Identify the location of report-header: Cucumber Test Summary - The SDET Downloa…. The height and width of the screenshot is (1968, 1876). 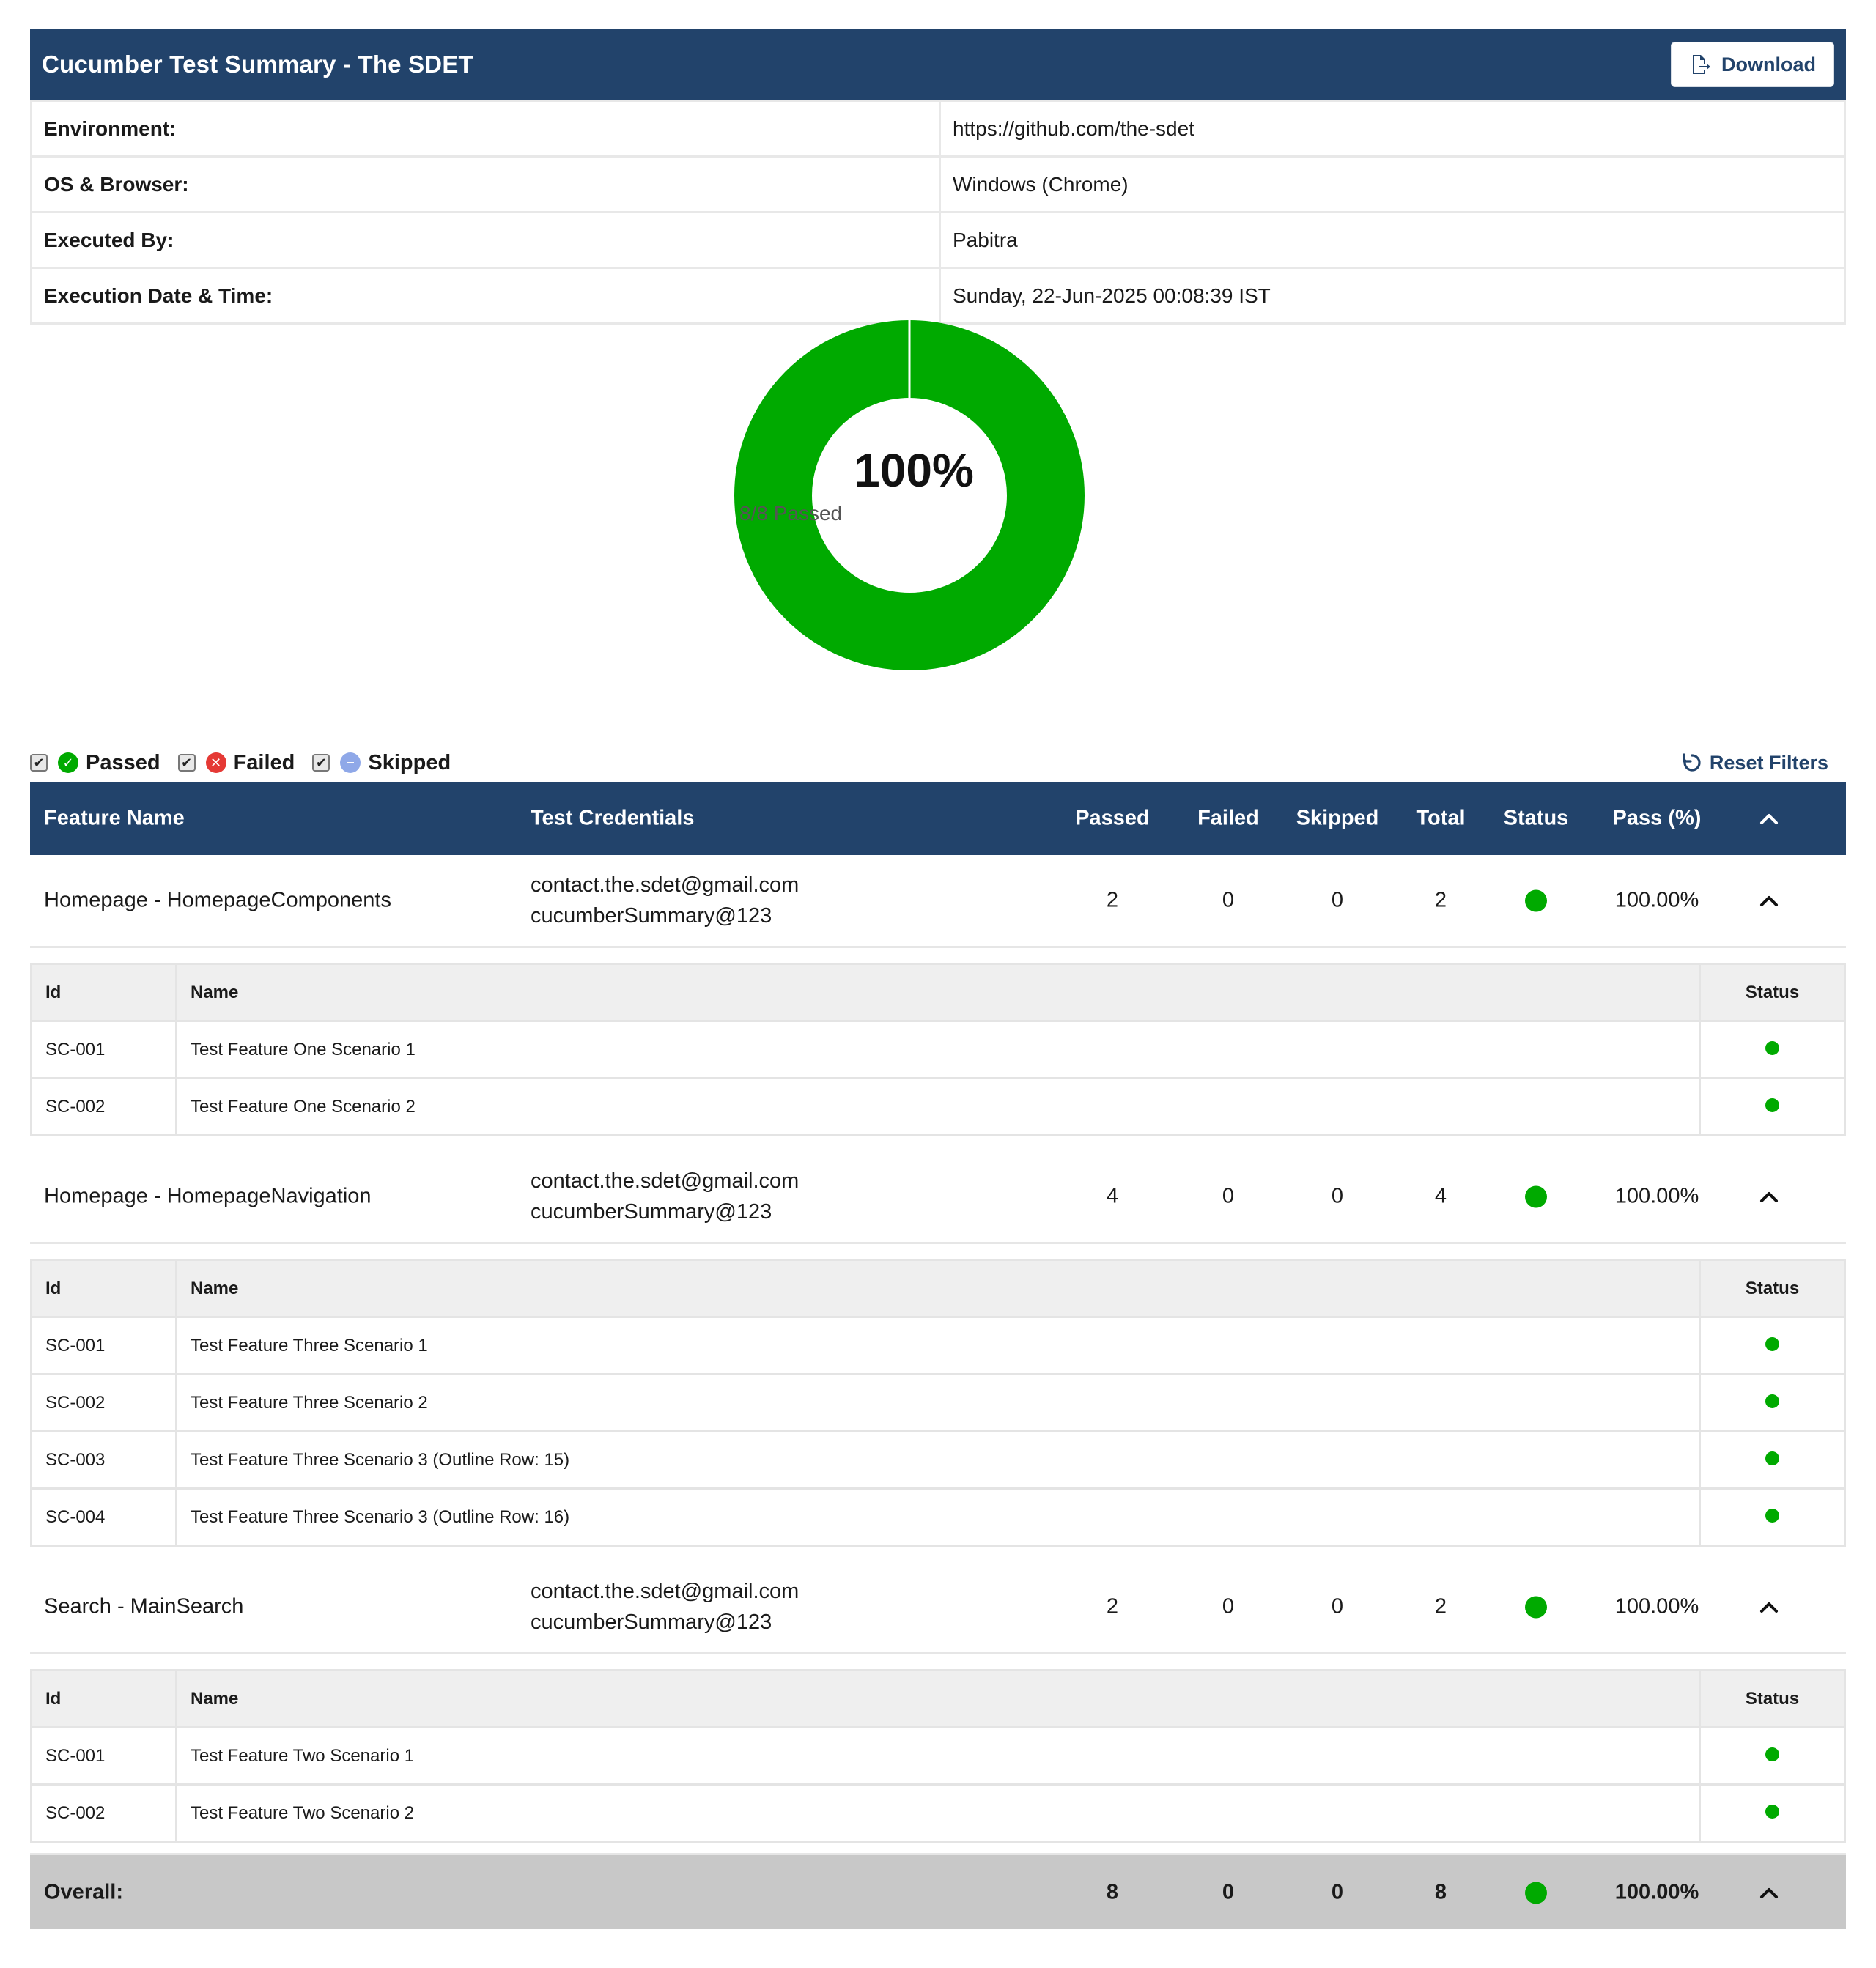
(938, 64).